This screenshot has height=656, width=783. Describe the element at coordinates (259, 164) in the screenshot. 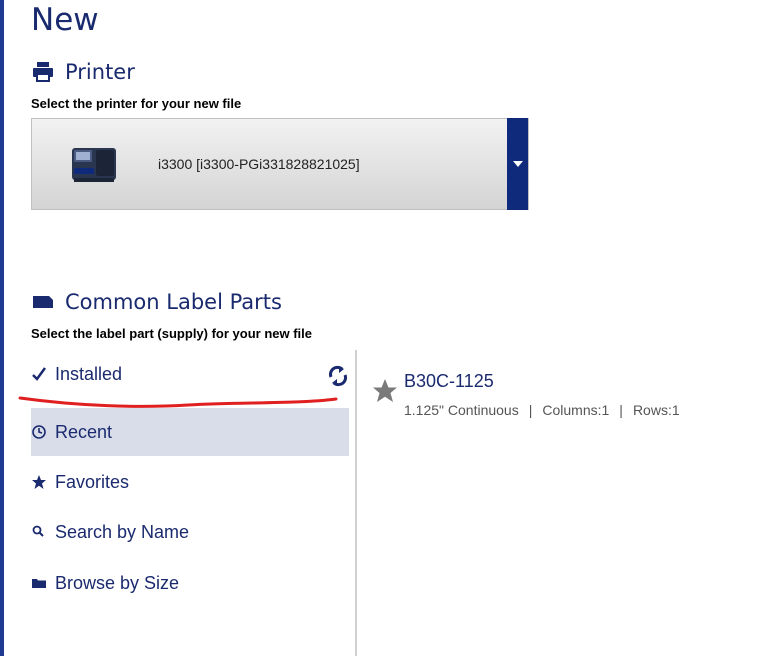

I see `printer-selected-name: i3300 [i3300-PGi331828821025]` at that location.